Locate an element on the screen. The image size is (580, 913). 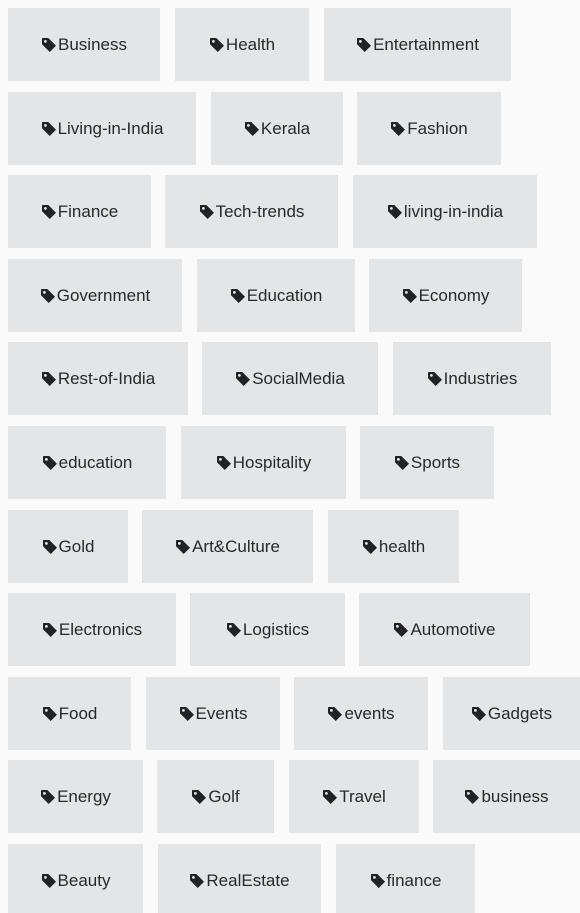
tag-link: Health is located at coordinates (242, 44).